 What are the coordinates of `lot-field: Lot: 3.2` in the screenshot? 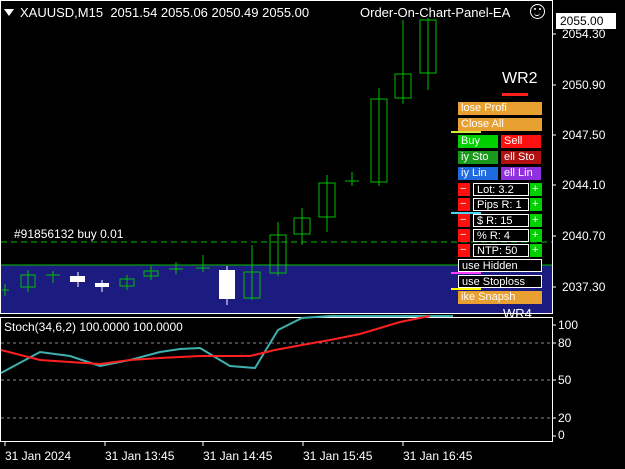 It's located at (501, 189).